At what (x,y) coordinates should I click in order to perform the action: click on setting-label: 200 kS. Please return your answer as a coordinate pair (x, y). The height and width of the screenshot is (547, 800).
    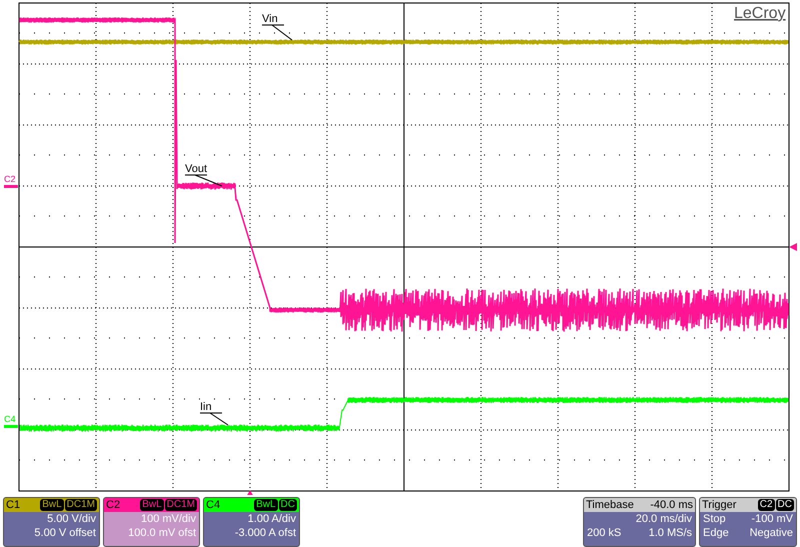
    Looking at the image, I should click on (604, 533).